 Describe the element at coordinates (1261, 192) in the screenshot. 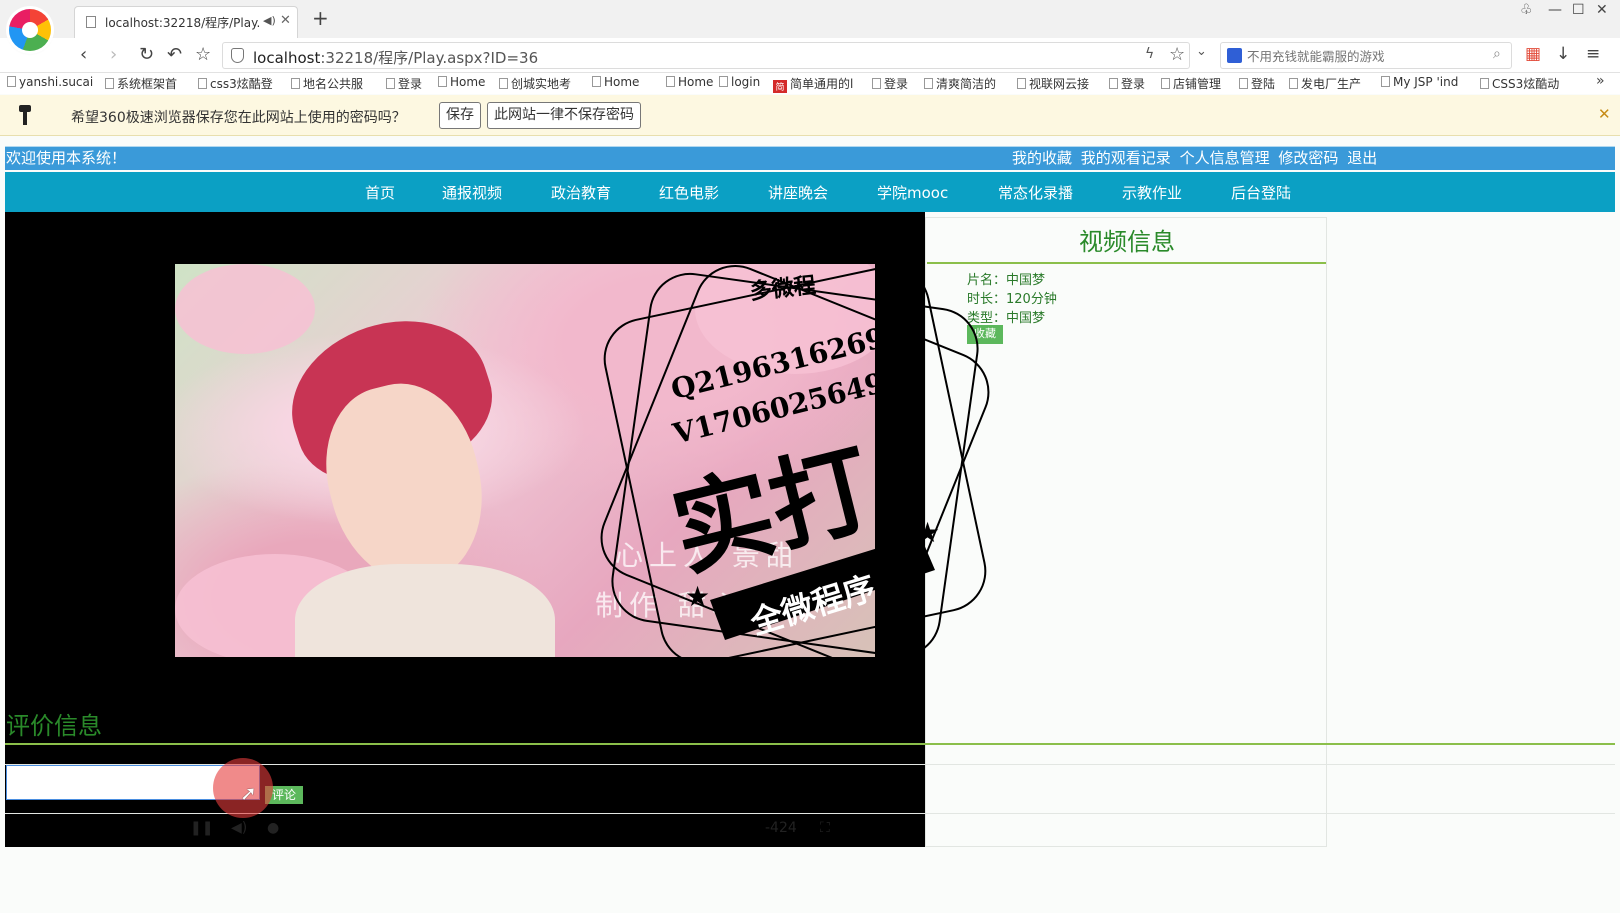

I see `menu-item-admin-login: 后台登陆` at that location.